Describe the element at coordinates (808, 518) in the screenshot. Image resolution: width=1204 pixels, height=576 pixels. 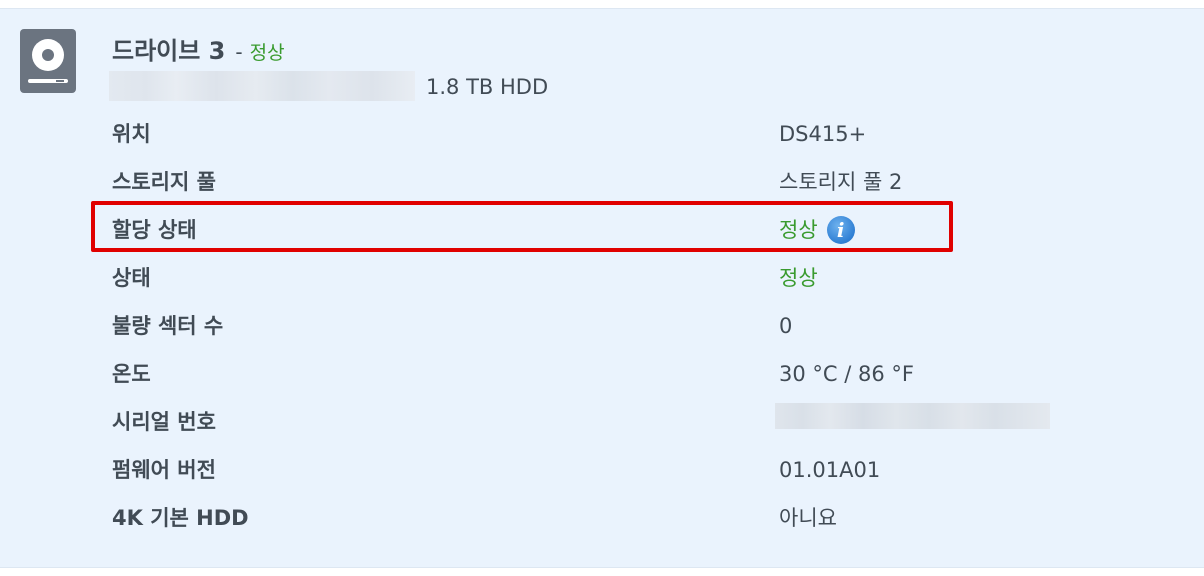
I see `native-4k-value: 아니요` at that location.